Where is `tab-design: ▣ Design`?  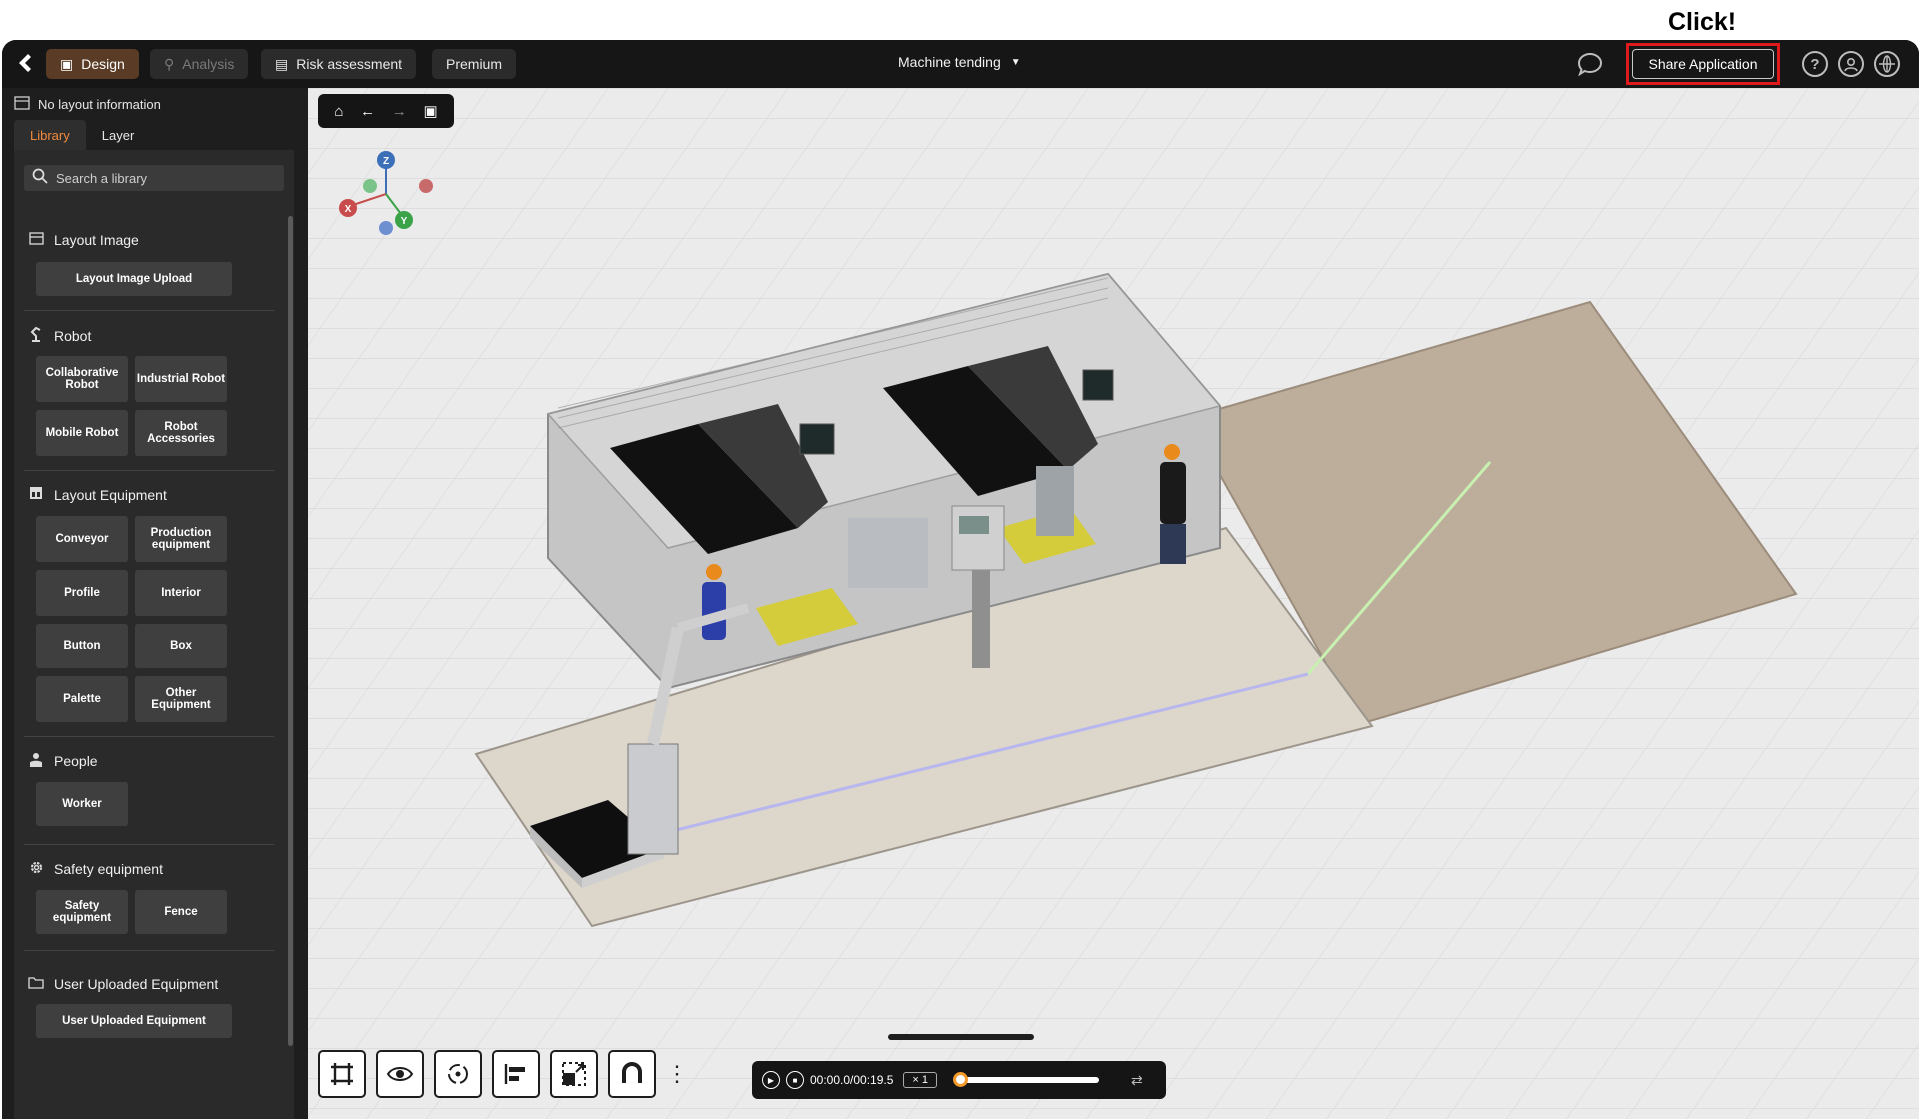
tab-design: ▣ Design is located at coordinates (92, 64).